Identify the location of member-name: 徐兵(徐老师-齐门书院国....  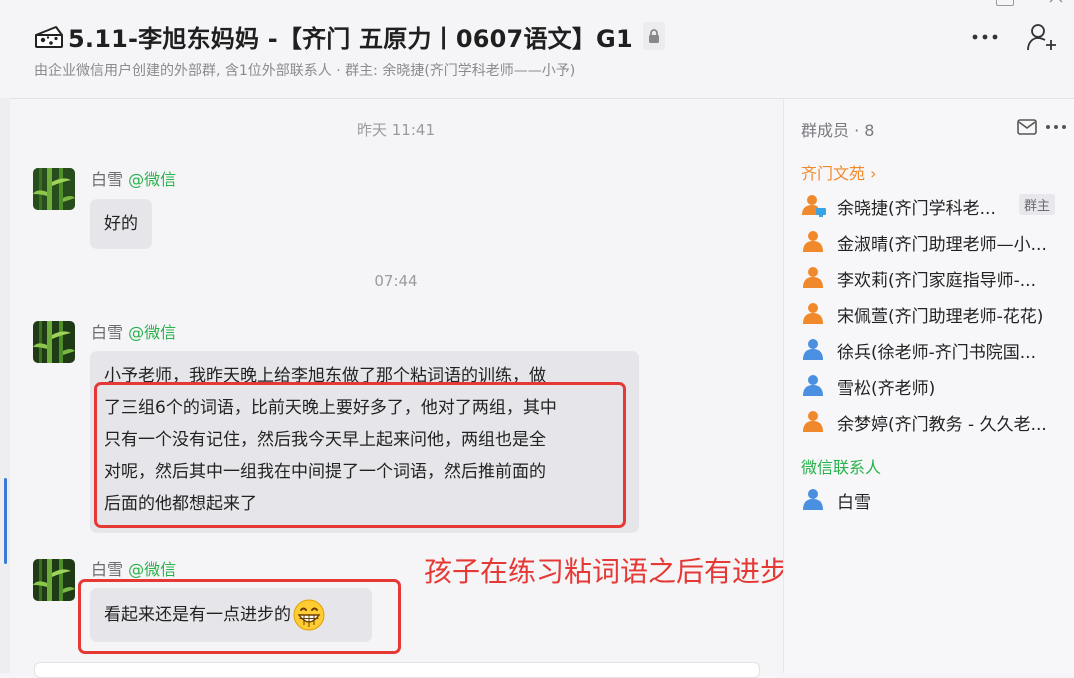
(936, 352).